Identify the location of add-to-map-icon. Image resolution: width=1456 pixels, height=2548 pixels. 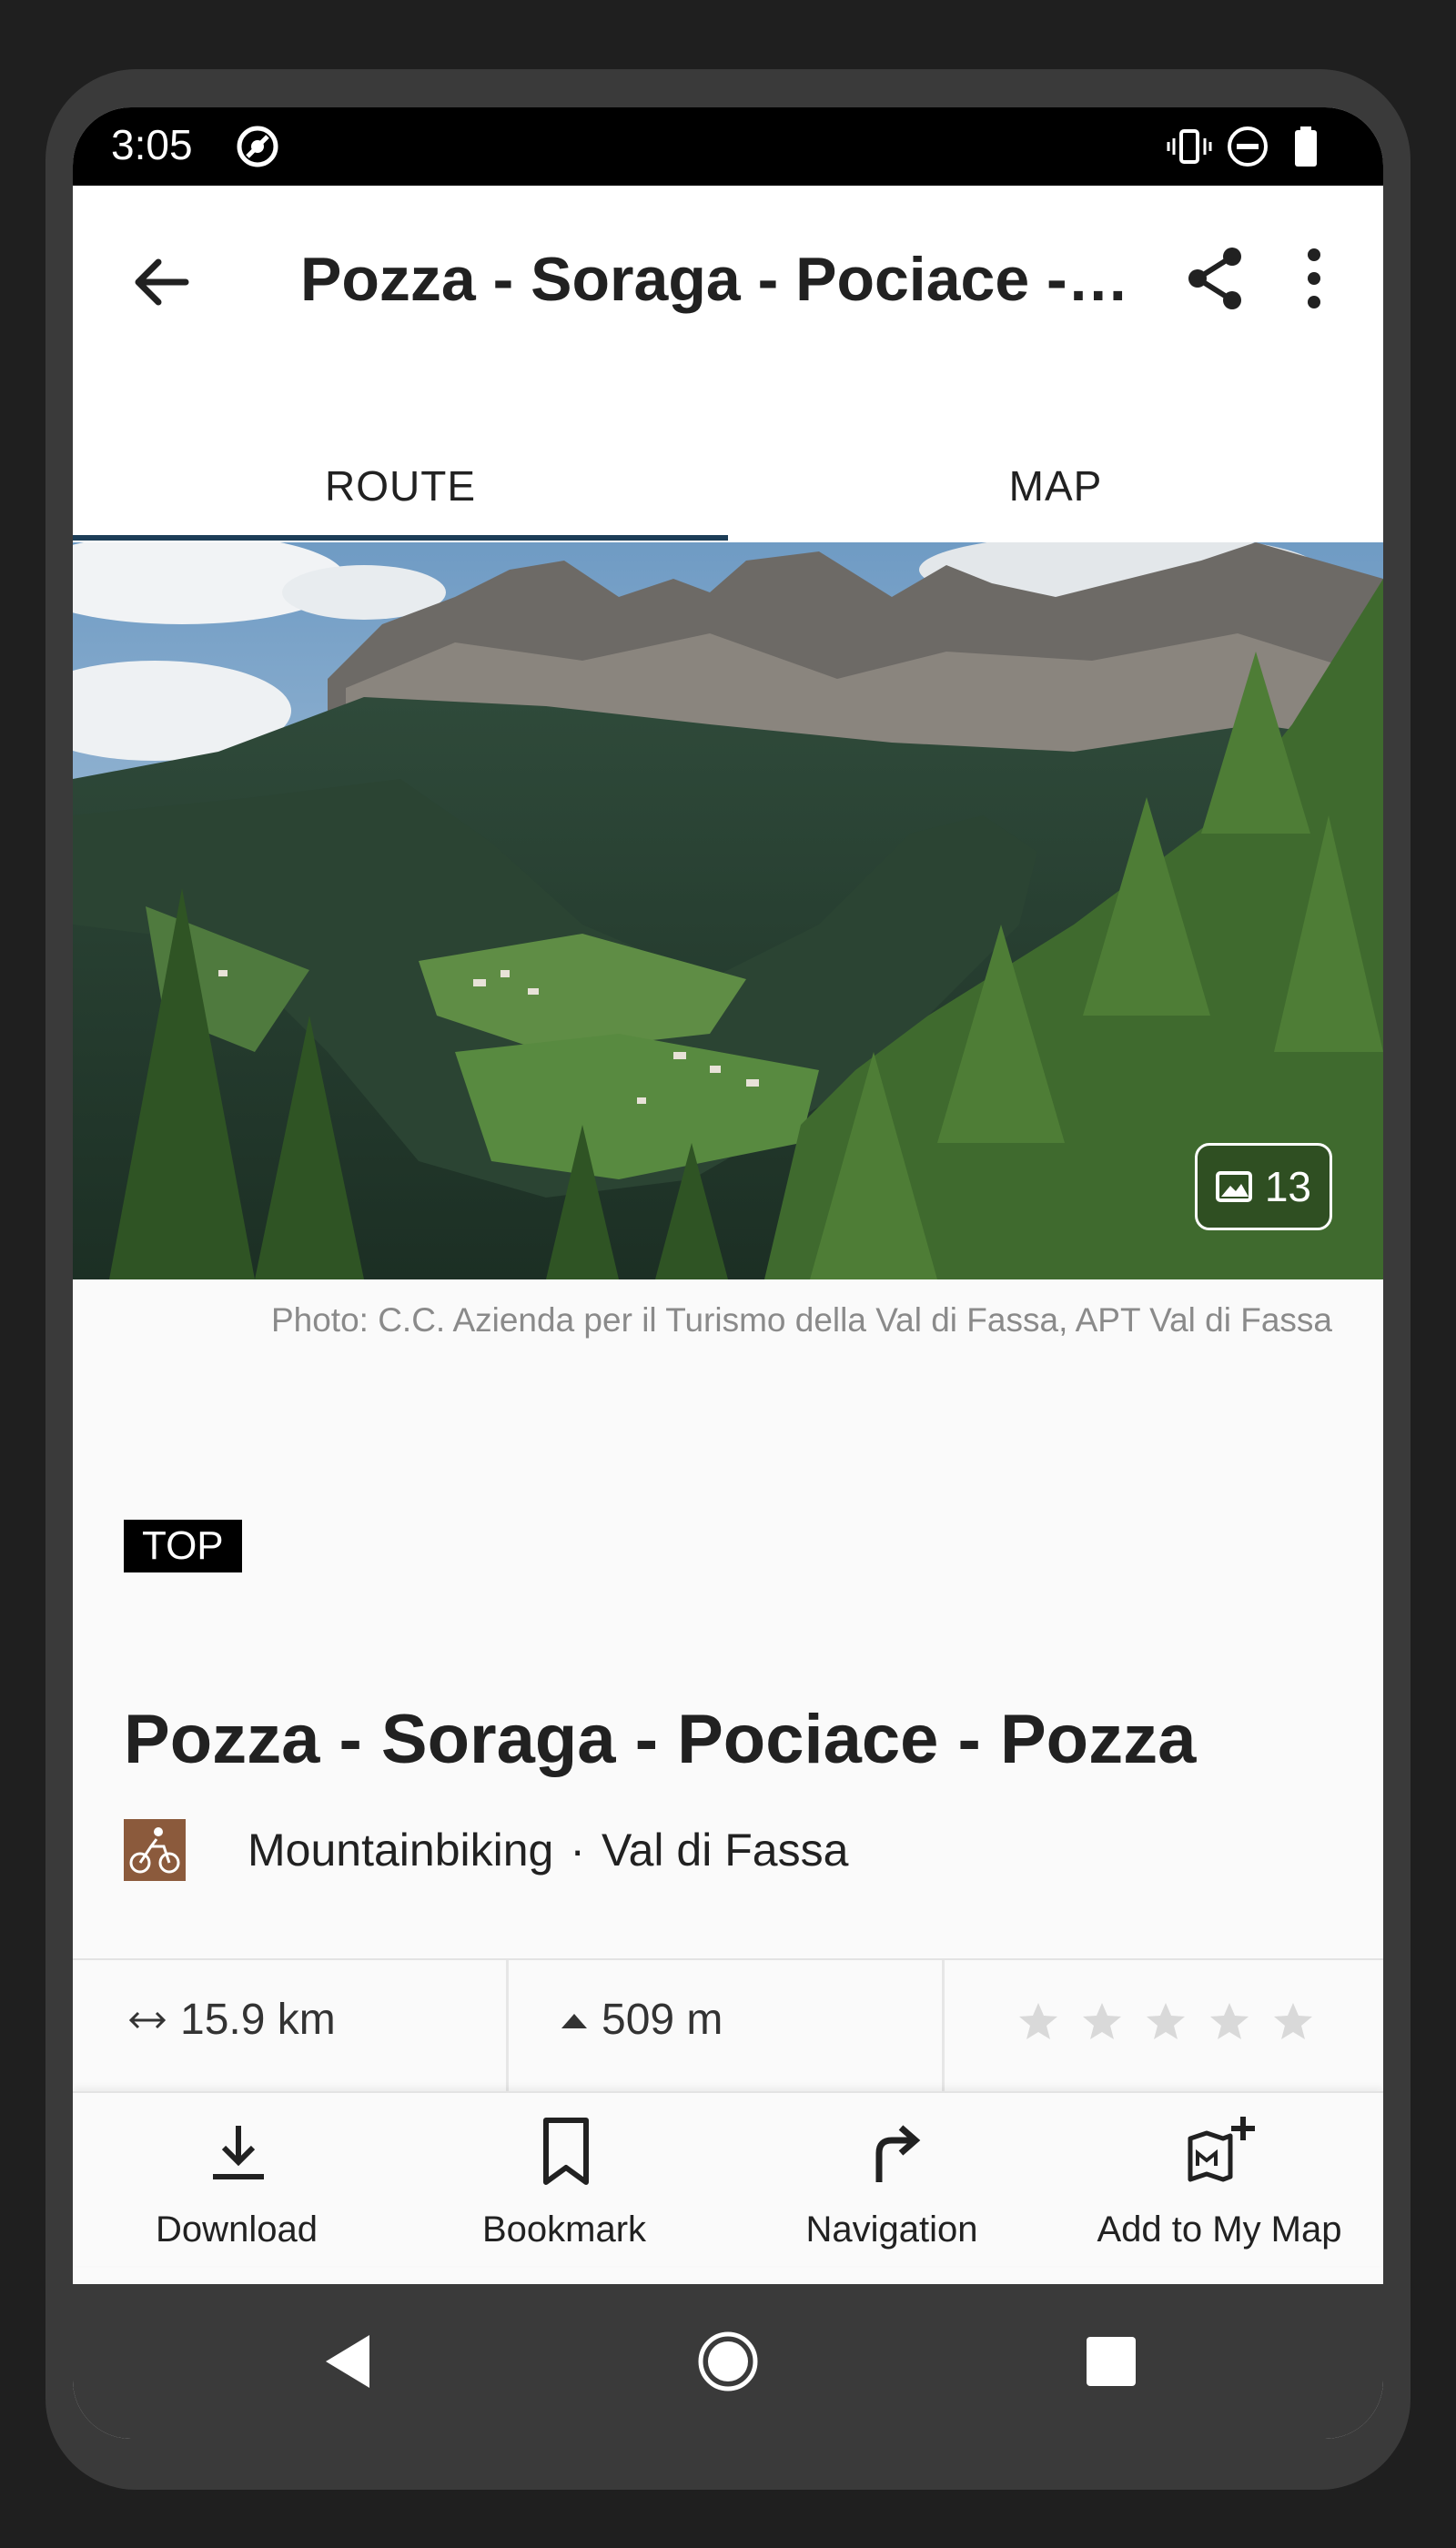
(1221, 2149).